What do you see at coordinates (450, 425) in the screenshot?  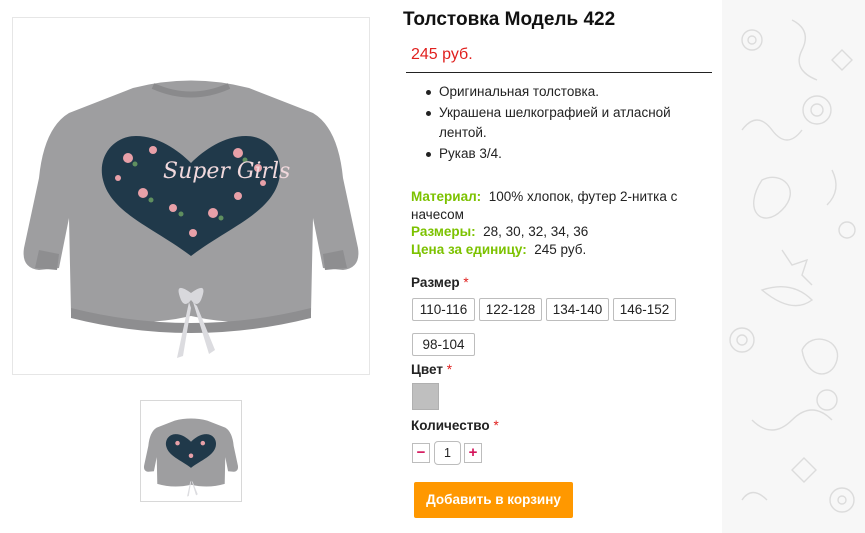 I see `quantity-label-text: Количество` at bounding box center [450, 425].